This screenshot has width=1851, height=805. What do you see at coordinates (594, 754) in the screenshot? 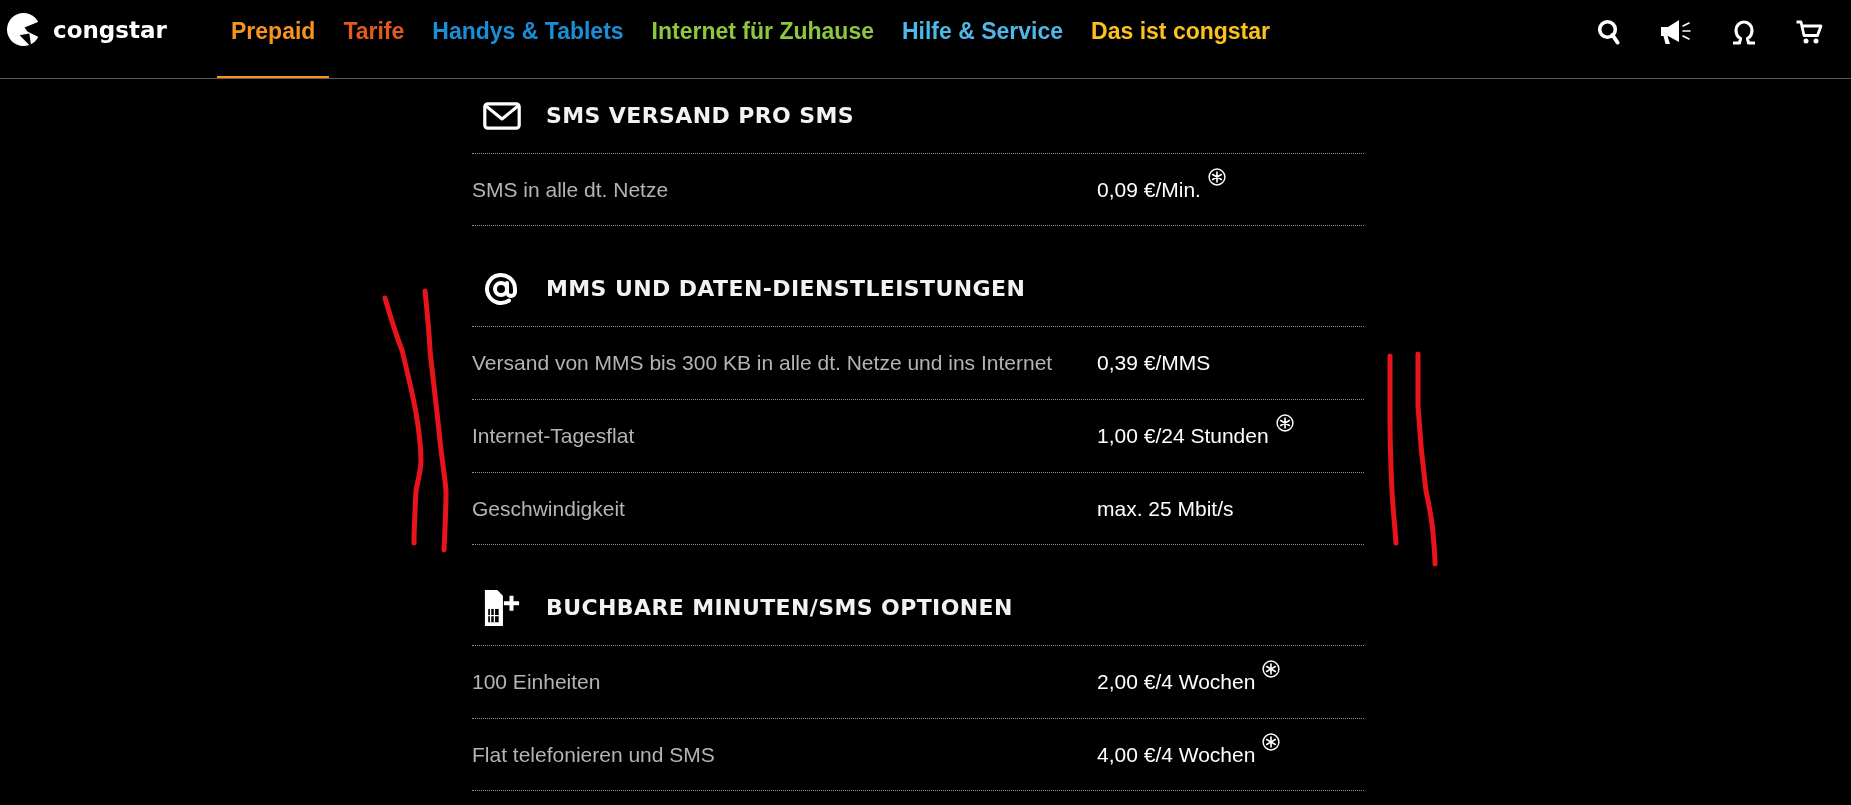
I see `row-label: Flat telefonieren und SMS` at bounding box center [594, 754].